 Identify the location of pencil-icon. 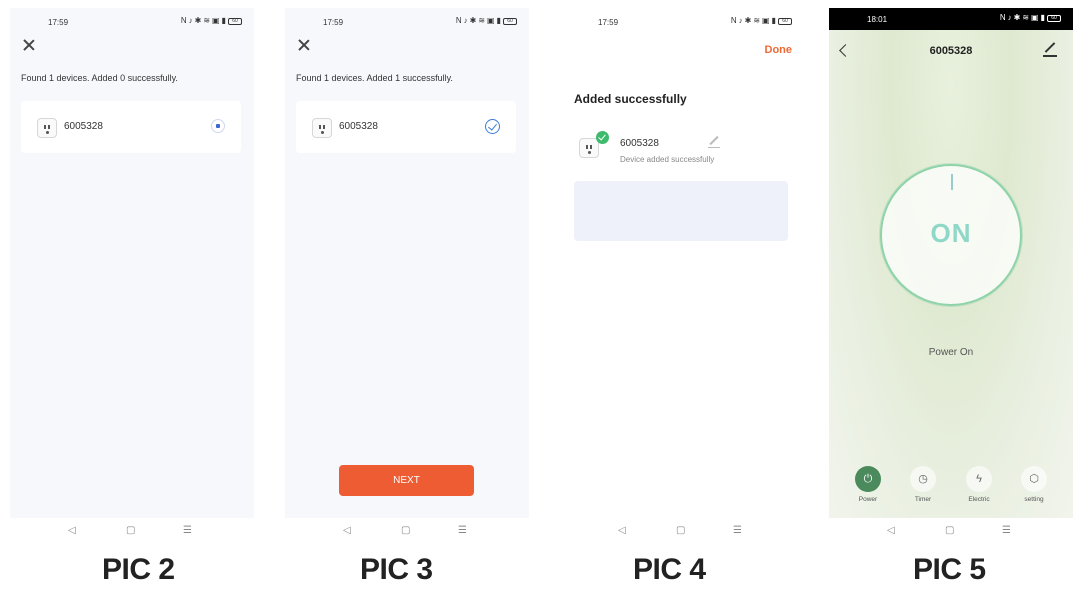
(714, 142).